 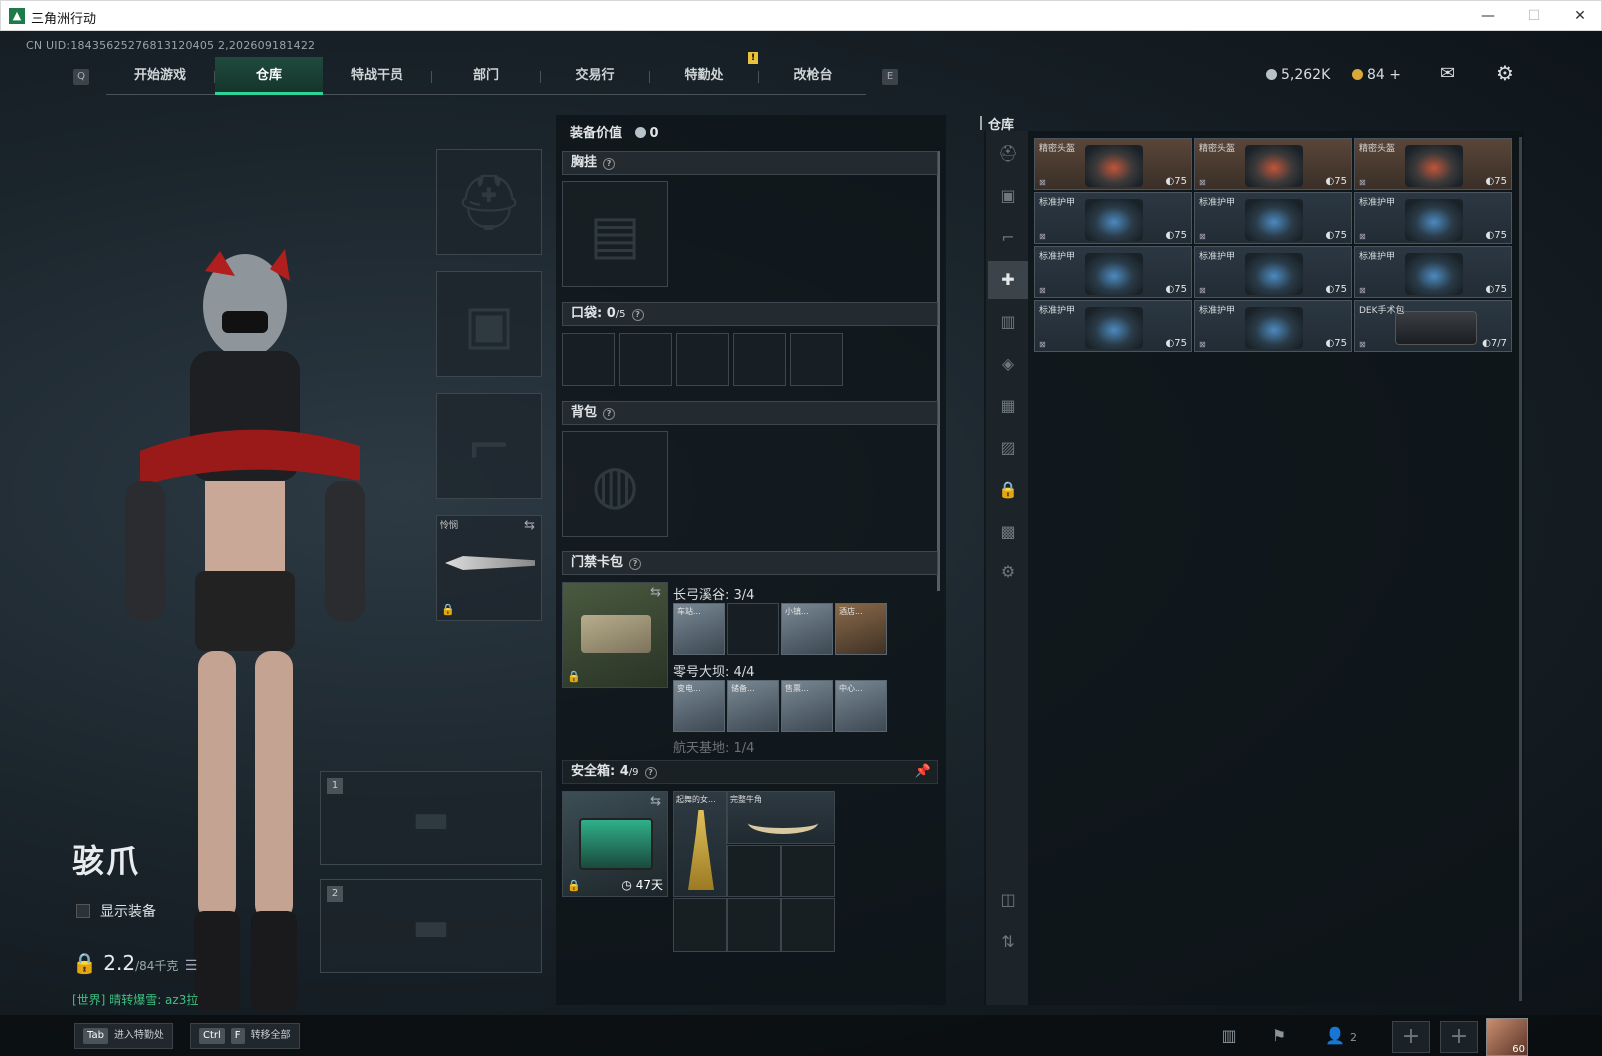 I want to click on player-avatar: 60, so click(x=1507, y=1037).